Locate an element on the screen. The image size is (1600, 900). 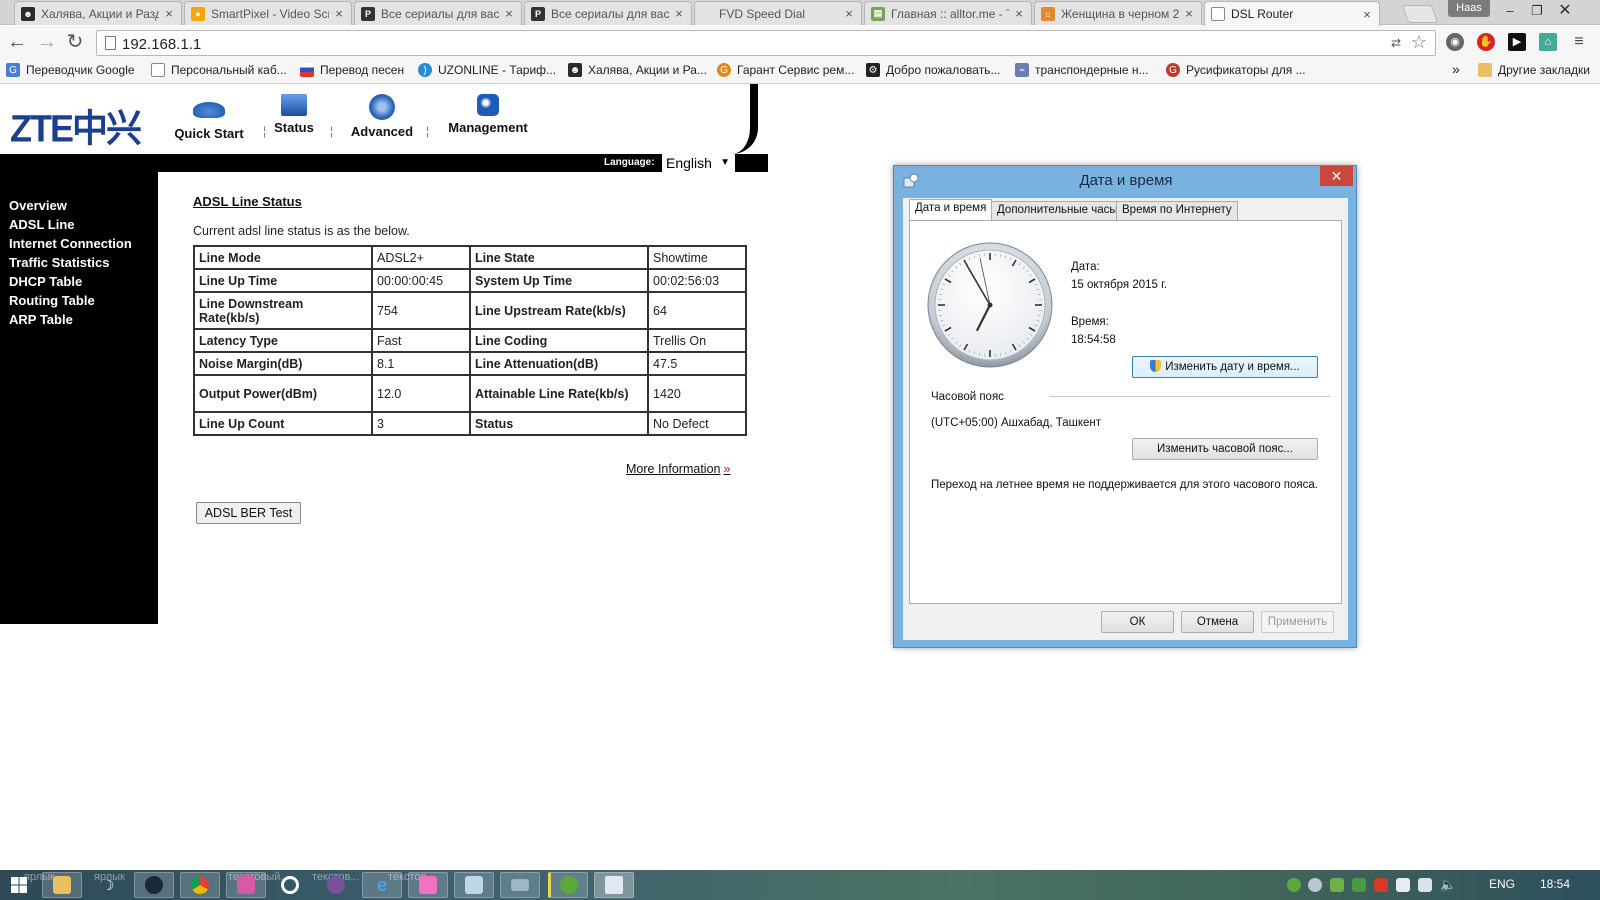
new-tab-button is located at coordinates (1420, 14).